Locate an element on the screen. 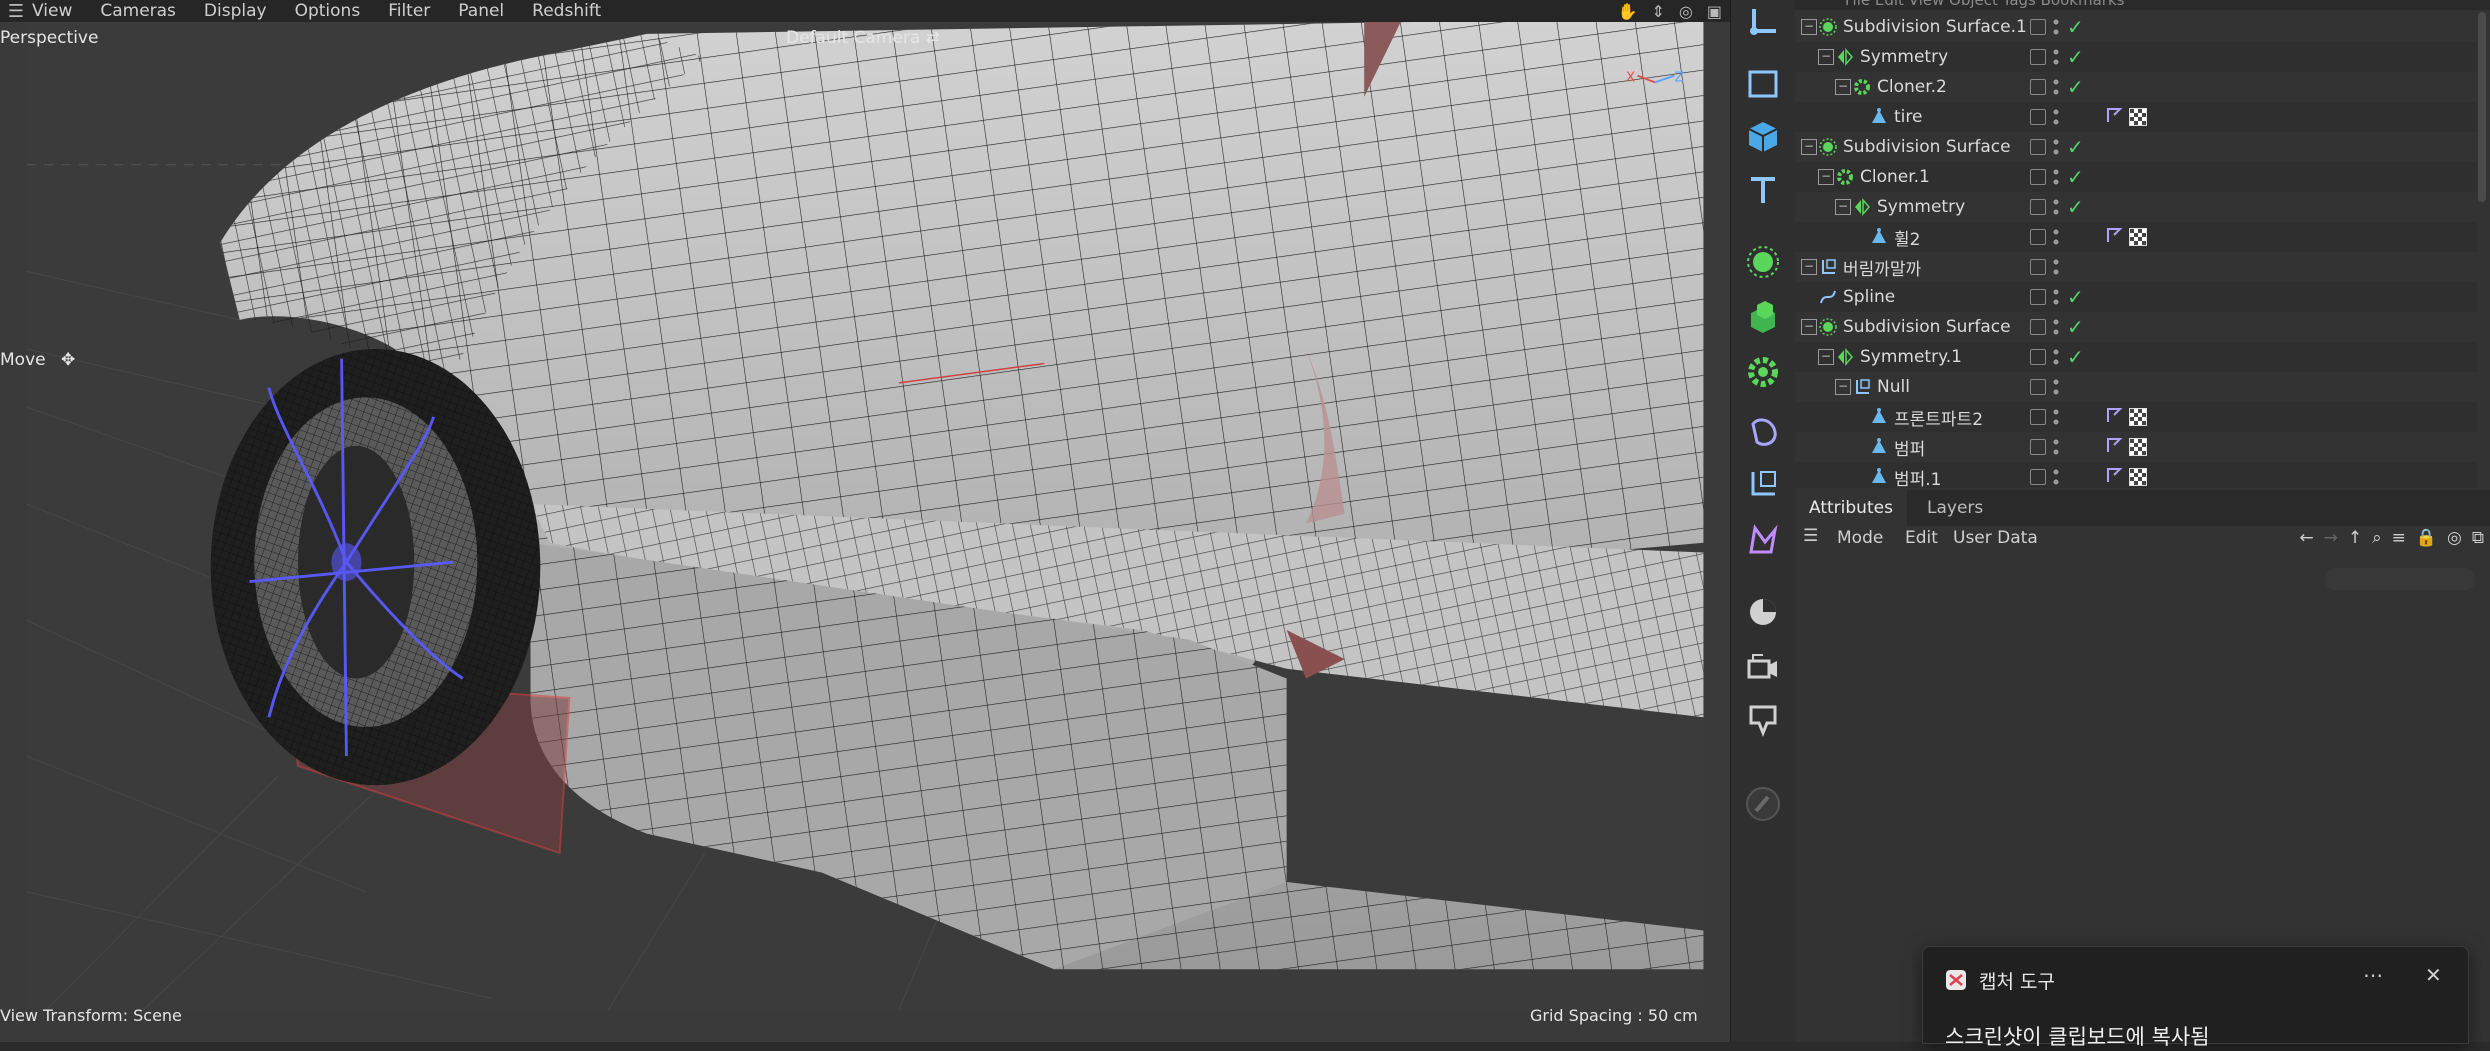 Image resolution: width=2490 pixels, height=1051 pixels. menu-user-data: User Data is located at coordinates (1995, 538).